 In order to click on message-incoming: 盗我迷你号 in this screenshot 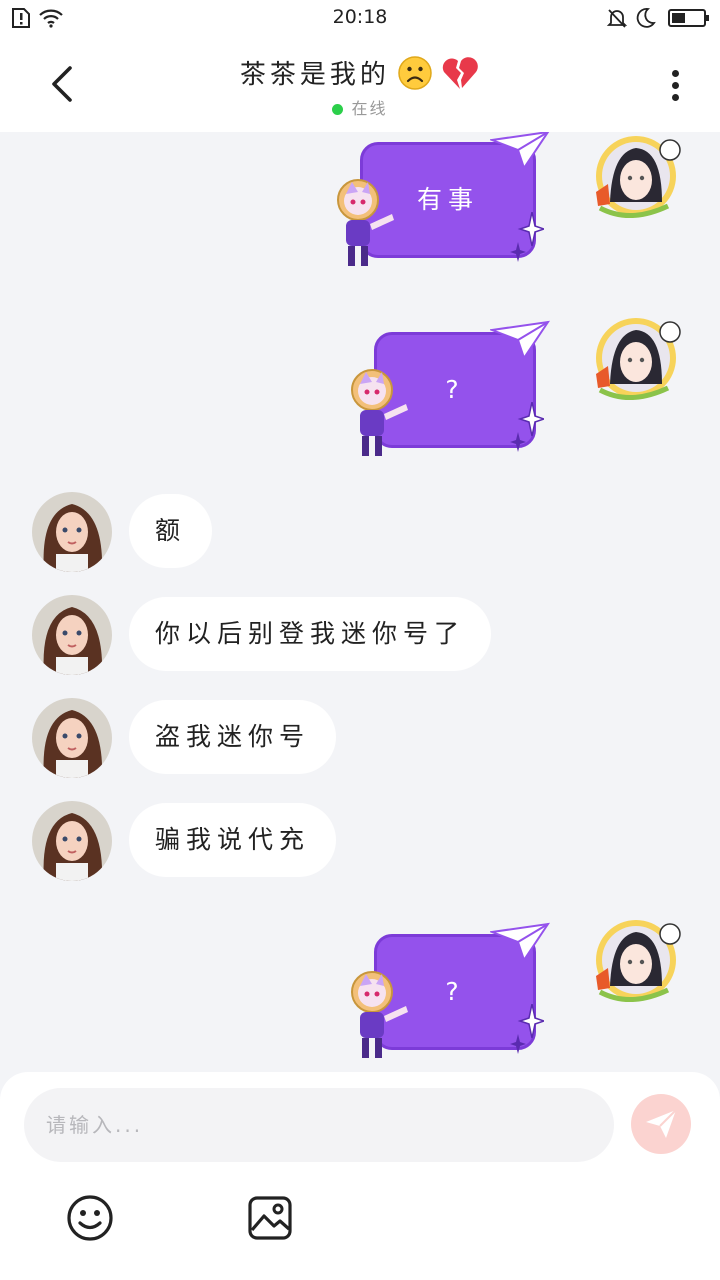, I will do `click(233, 737)`.